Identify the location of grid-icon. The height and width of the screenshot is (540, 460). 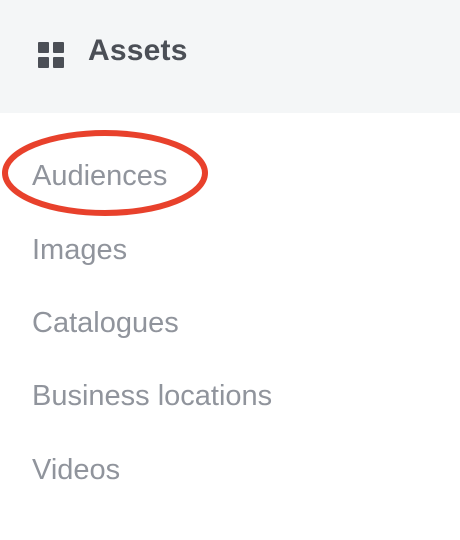
(51, 55).